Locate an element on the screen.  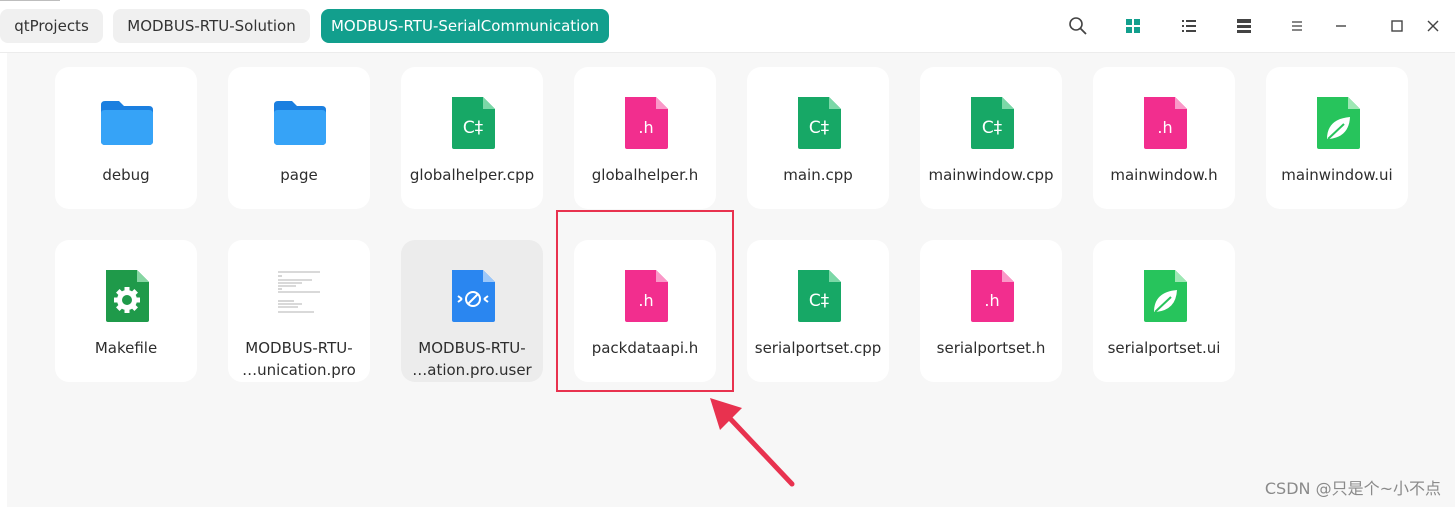
file-tile-globalhelper-cpp: C‡ globalhelper.cpp is located at coordinates (472, 138).